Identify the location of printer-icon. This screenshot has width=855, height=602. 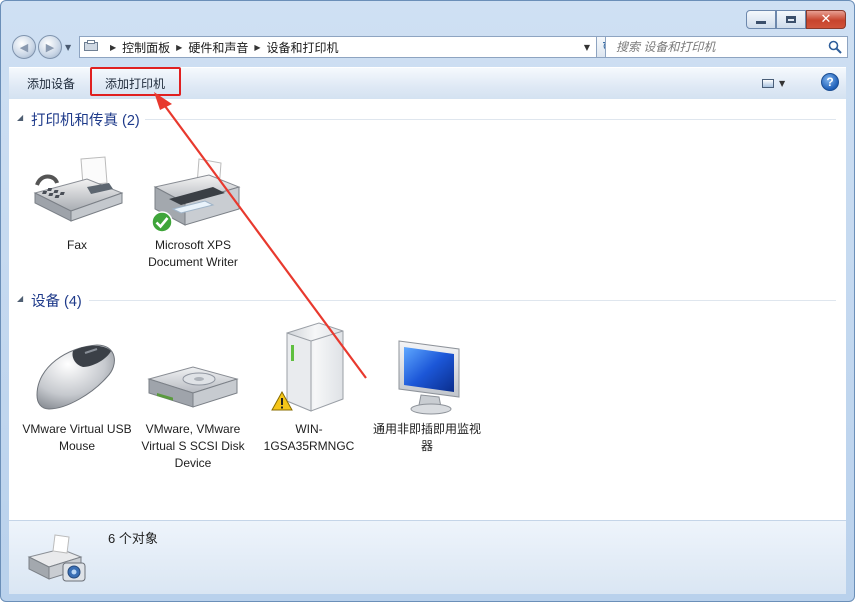
(193, 195).